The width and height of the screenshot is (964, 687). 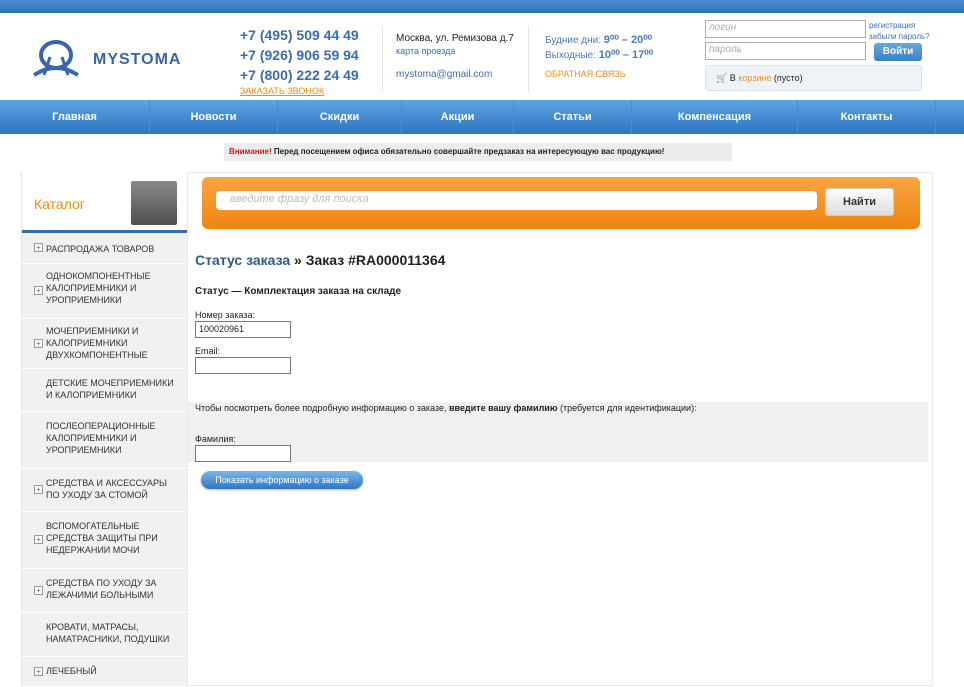 I want to click on catalog-item-beds: КРОВАТИ, МАТРАСЫ, НАМАТРАСНИКИ, ПОДУШКИ, so click(x=104, y=635).